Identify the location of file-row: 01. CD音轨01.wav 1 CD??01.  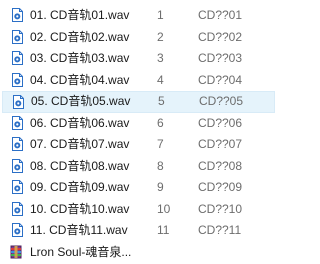
(143, 16).